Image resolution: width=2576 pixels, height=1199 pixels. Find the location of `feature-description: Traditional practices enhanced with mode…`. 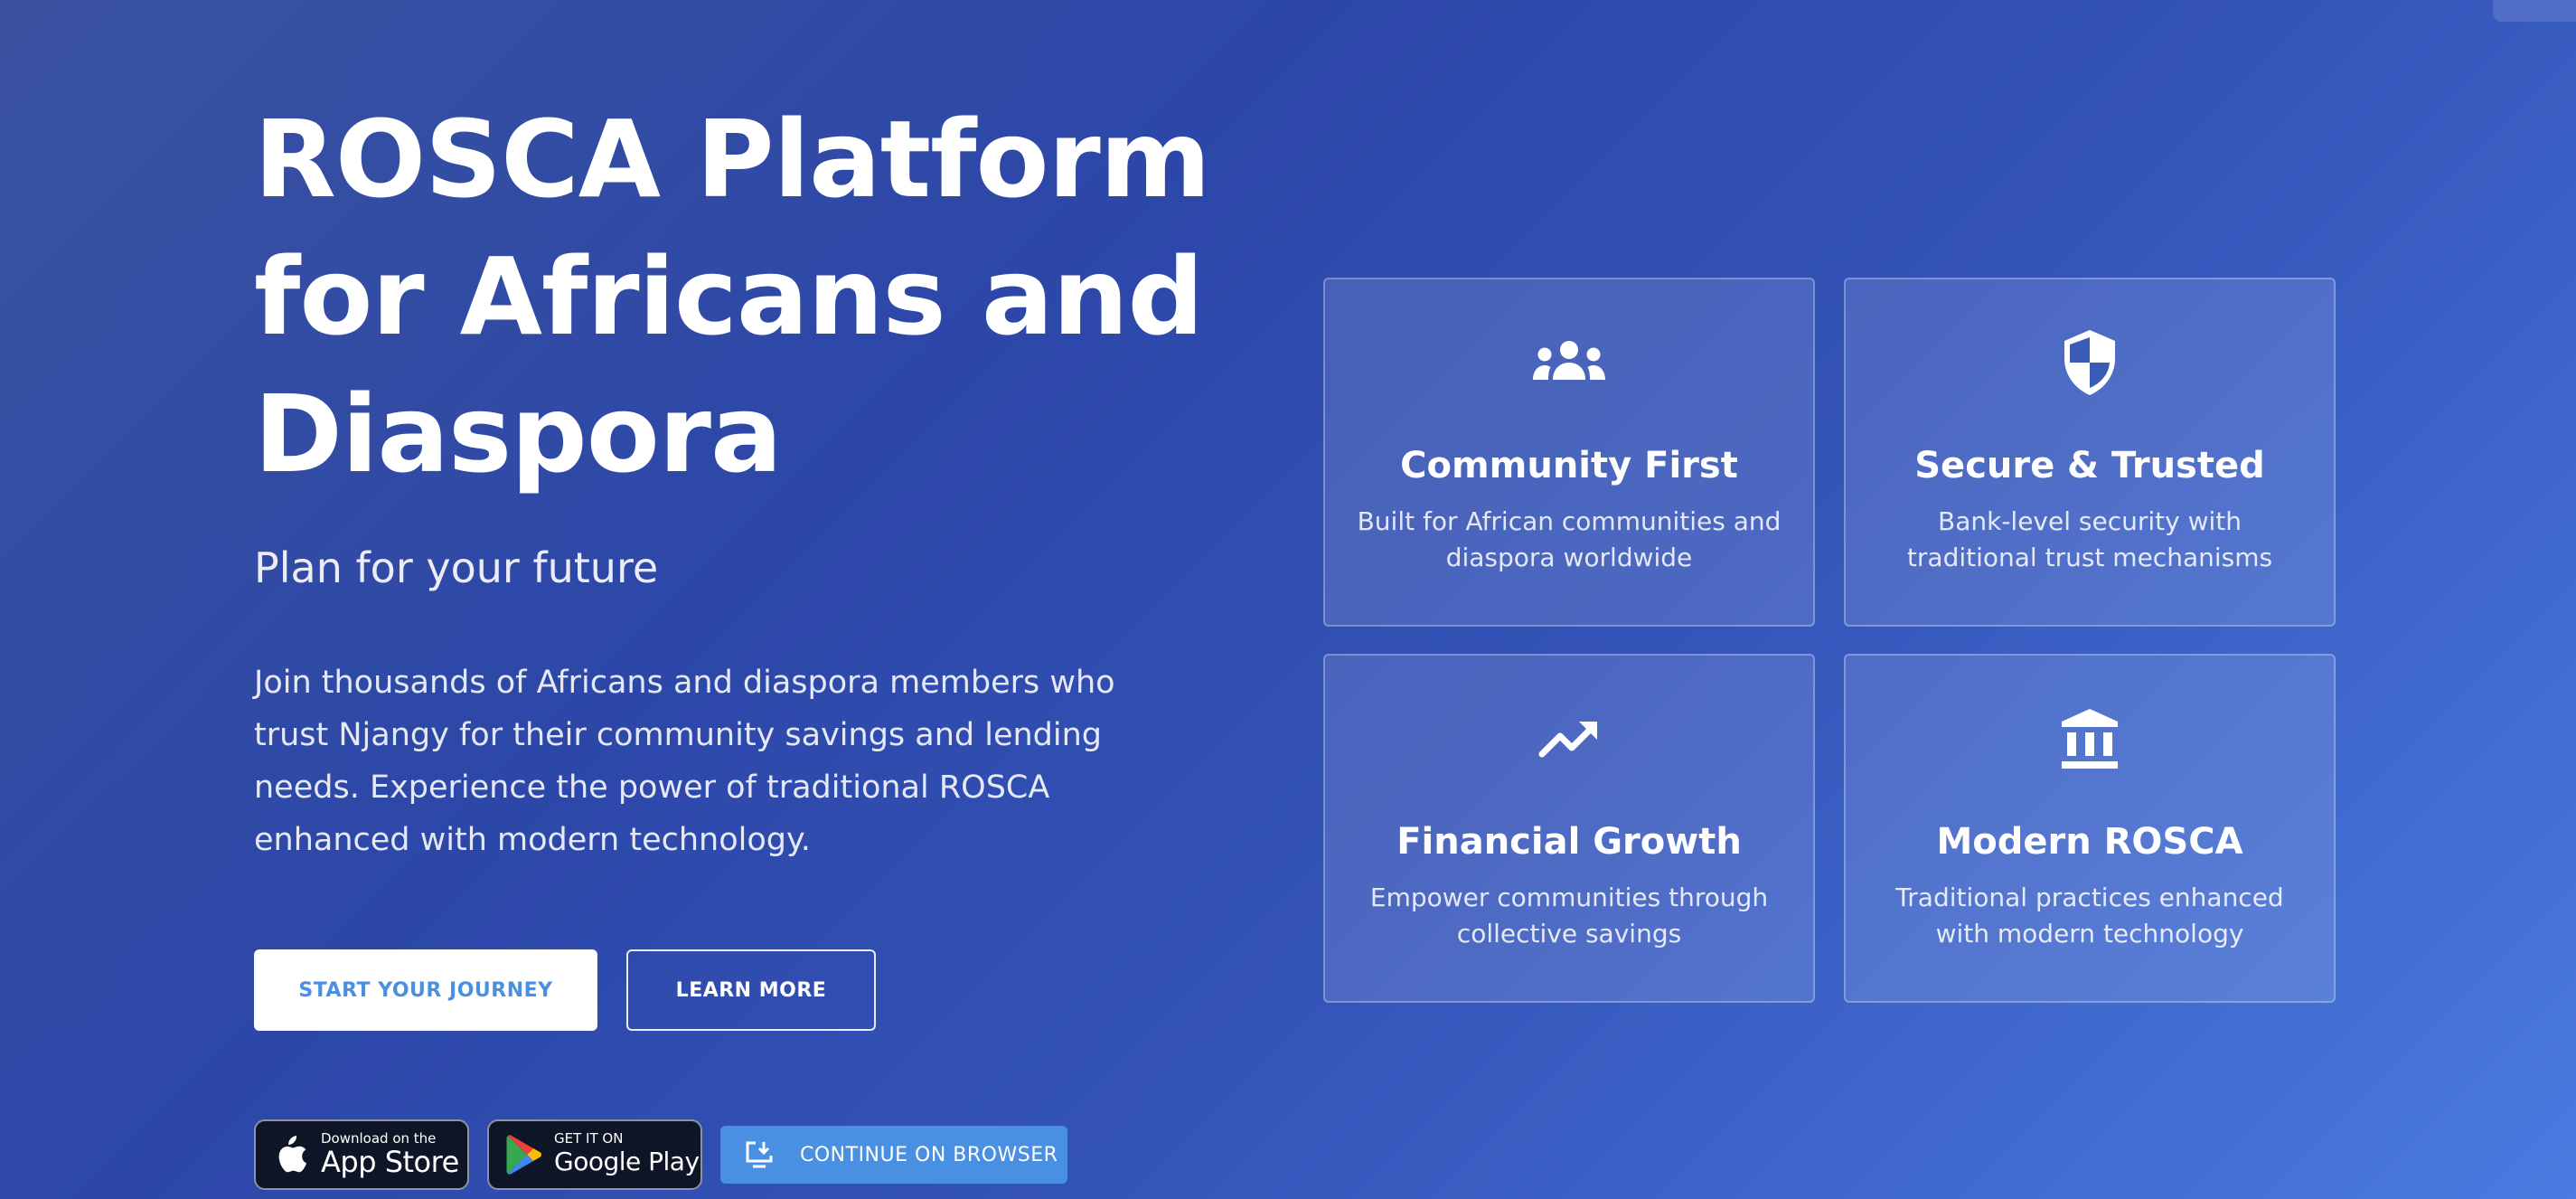

feature-description: Traditional practices enhanced with mode… is located at coordinates (2089, 916).